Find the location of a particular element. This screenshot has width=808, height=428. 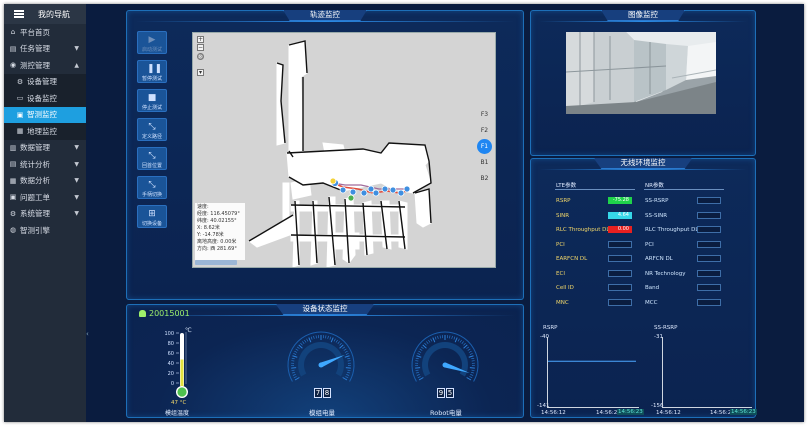

info-y: Y: -14.78米 is located at coordinates (210, 235).